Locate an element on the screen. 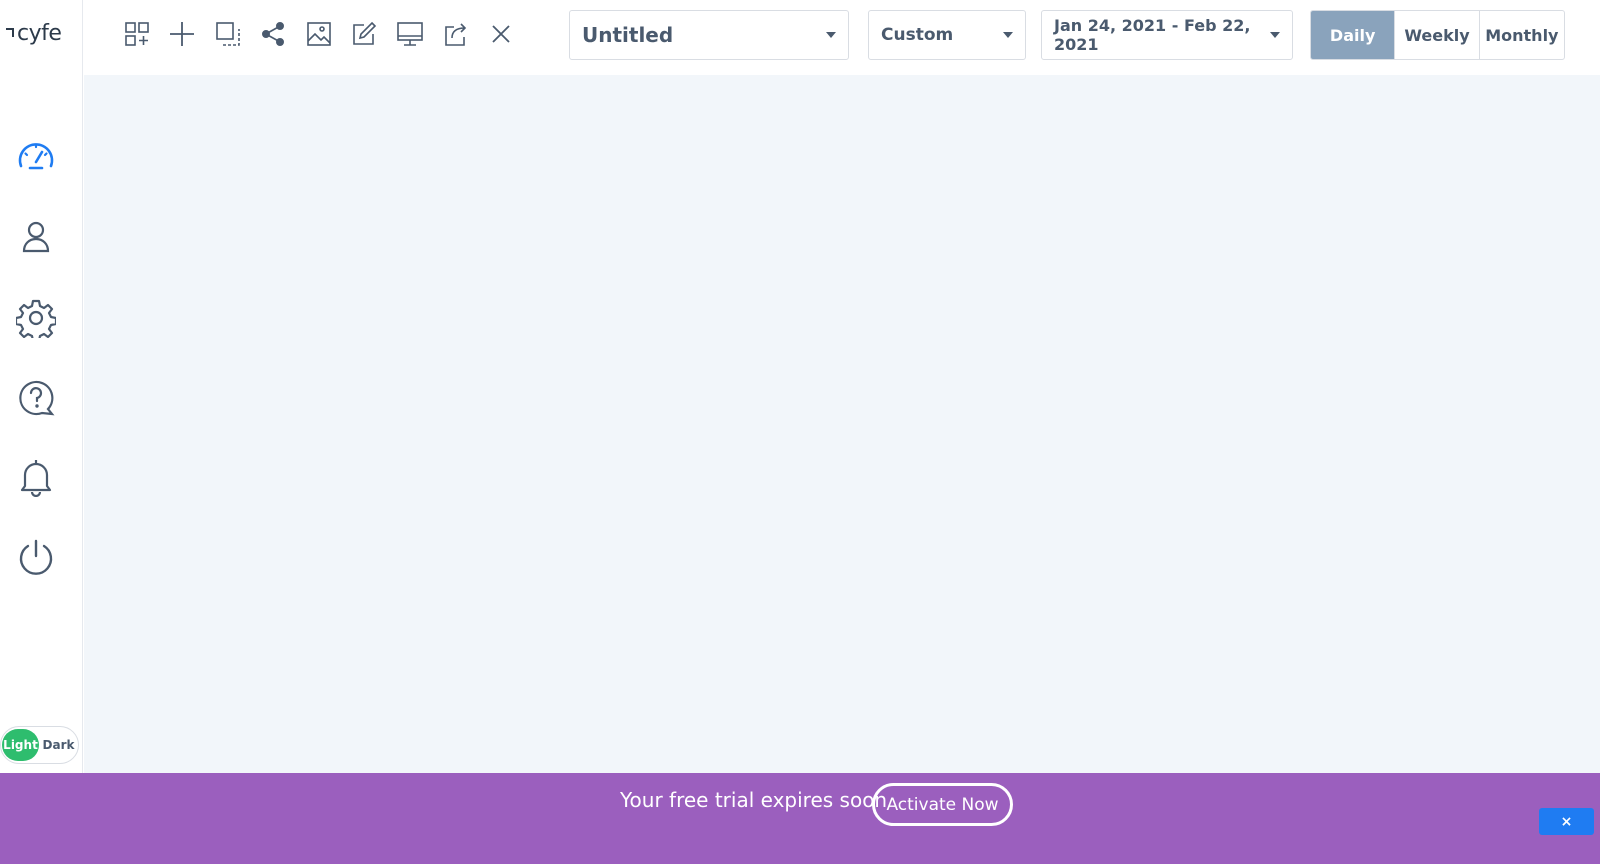 The height and width of the screenshot is (864, 1600). close-icon is located at coordinates (501, 34).